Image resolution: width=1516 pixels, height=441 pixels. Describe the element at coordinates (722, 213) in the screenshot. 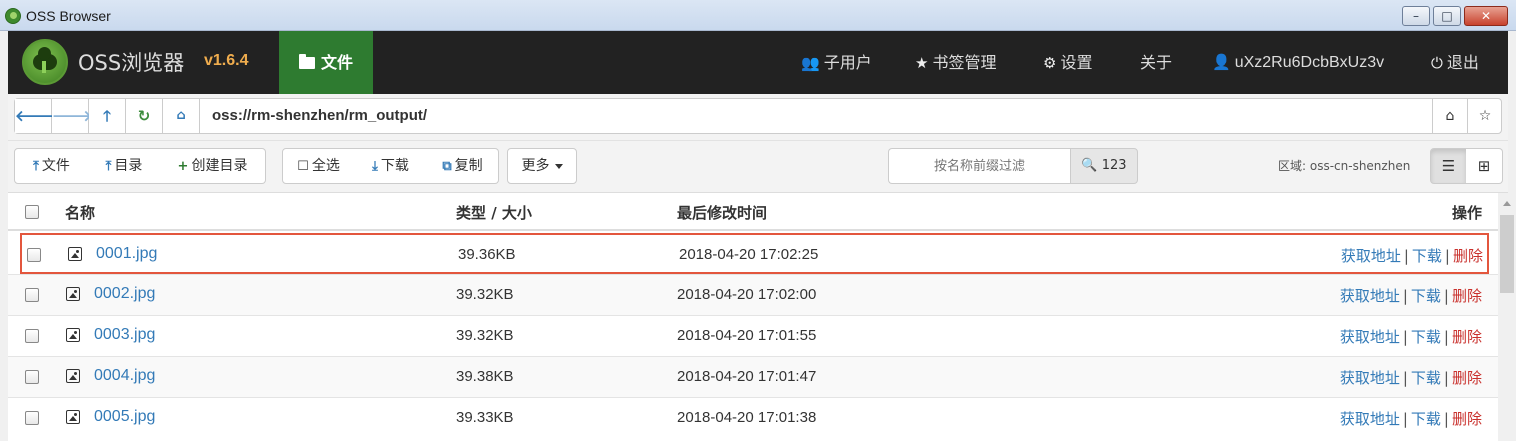

I see `header-modified: 最后修改时间` at that location.